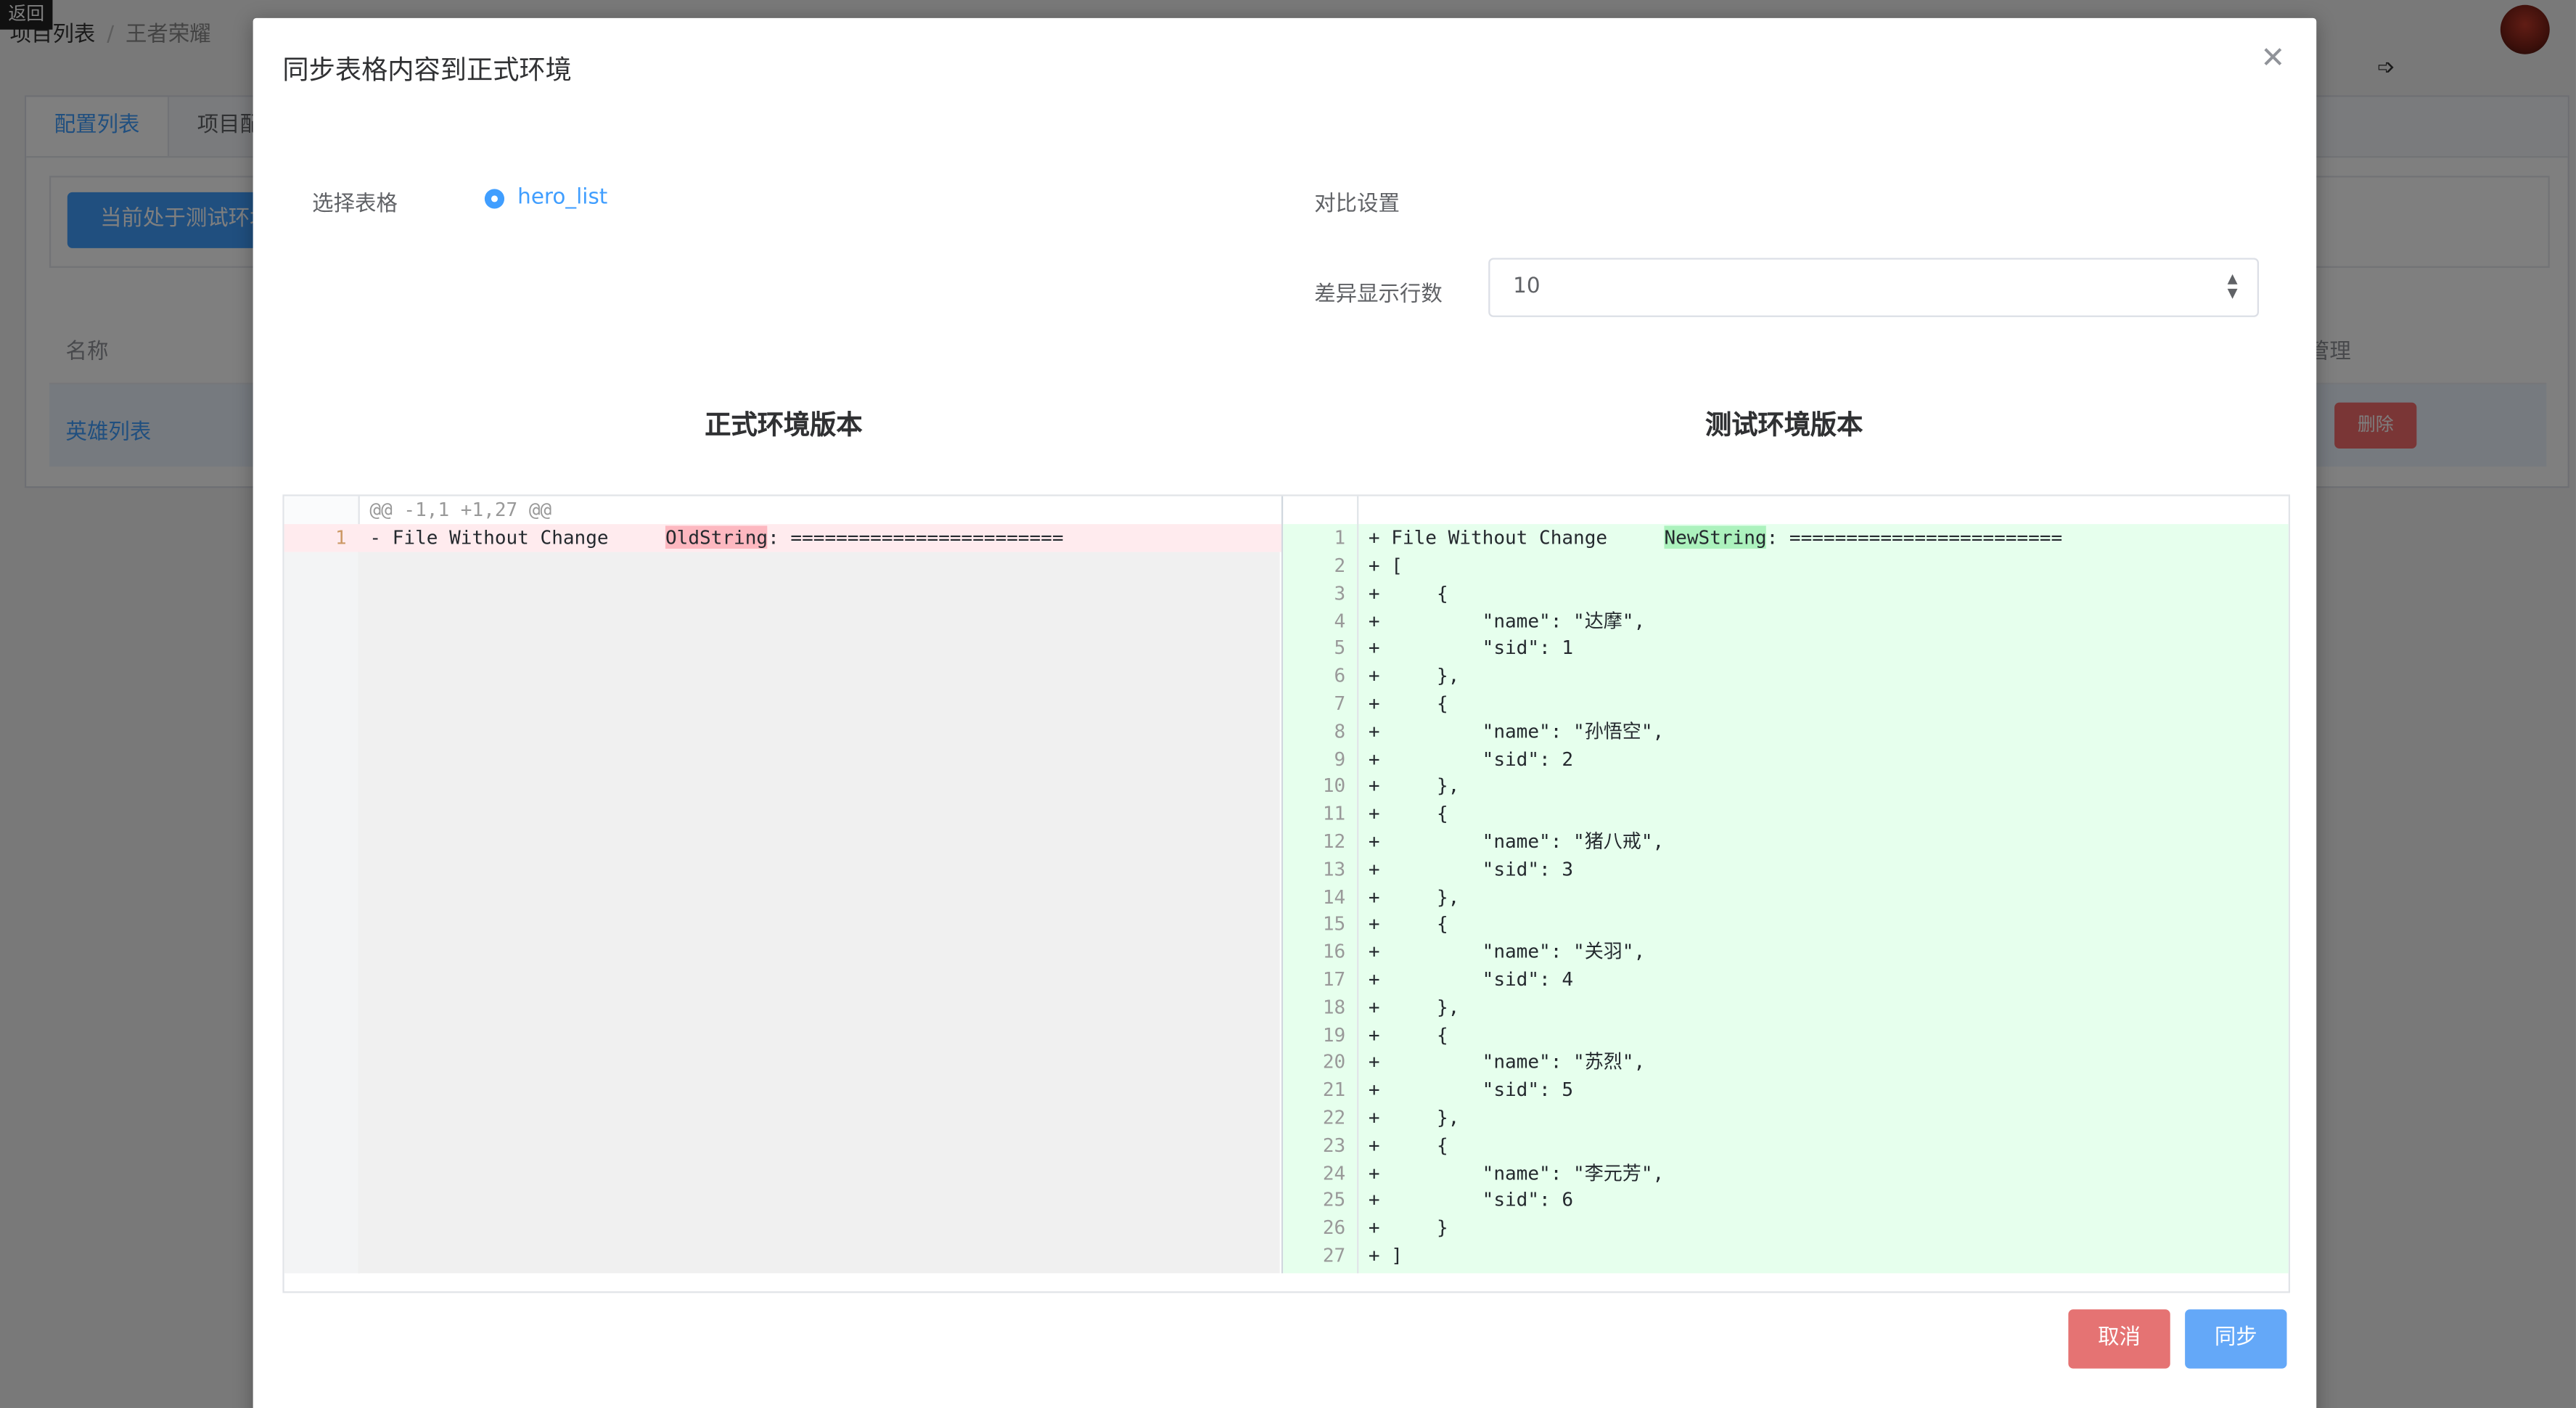  What do you see at coordinates (1786, 980) in the screenshot?
I see `added-line: 17 + "sid": 4` at bounding box center [1786, 980].